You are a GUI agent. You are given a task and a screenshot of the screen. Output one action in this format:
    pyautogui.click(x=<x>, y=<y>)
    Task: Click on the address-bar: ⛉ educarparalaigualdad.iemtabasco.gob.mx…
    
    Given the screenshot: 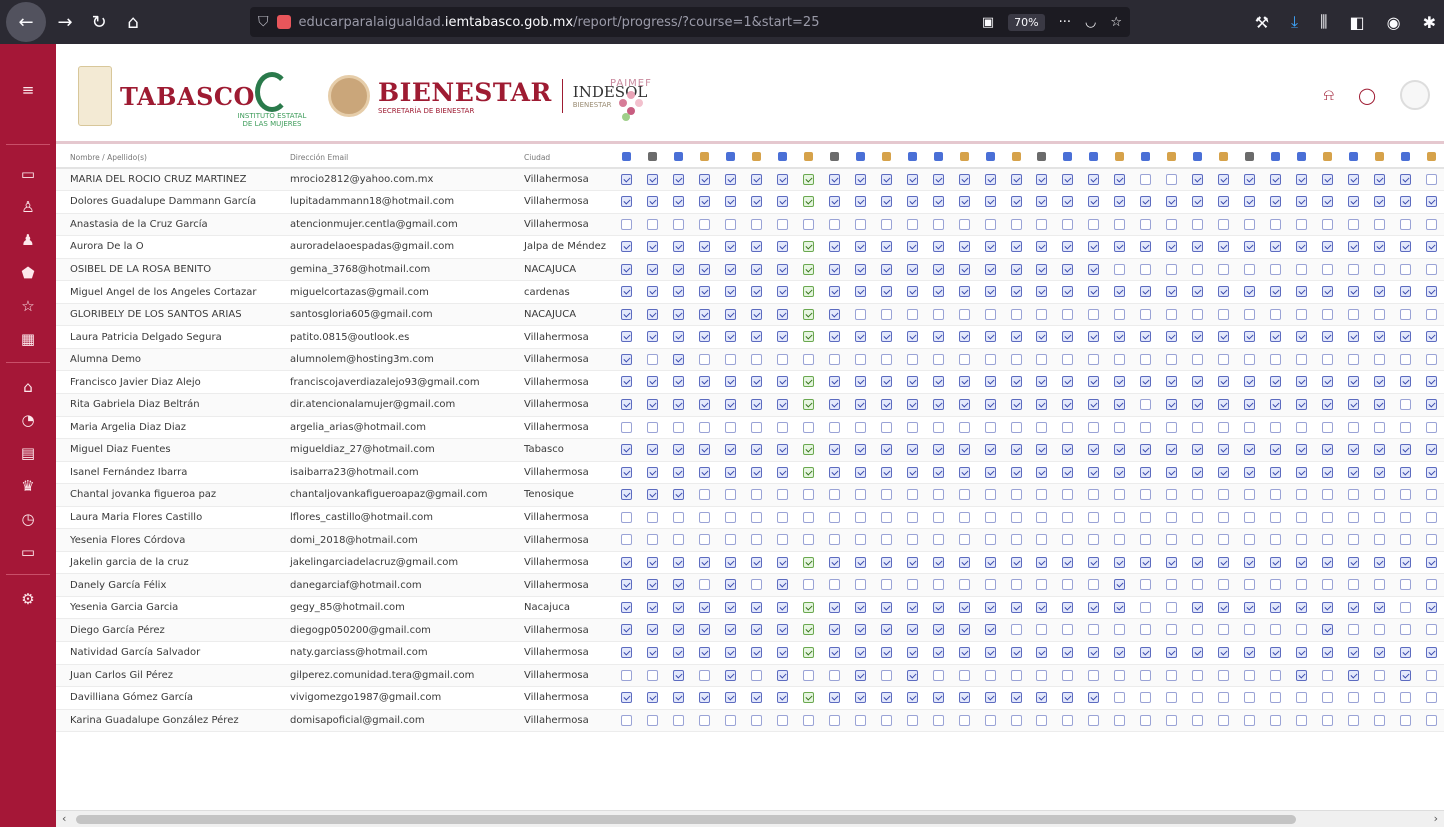 What is the action you would take?
    pyautogui.click(x=690, y=22)
    